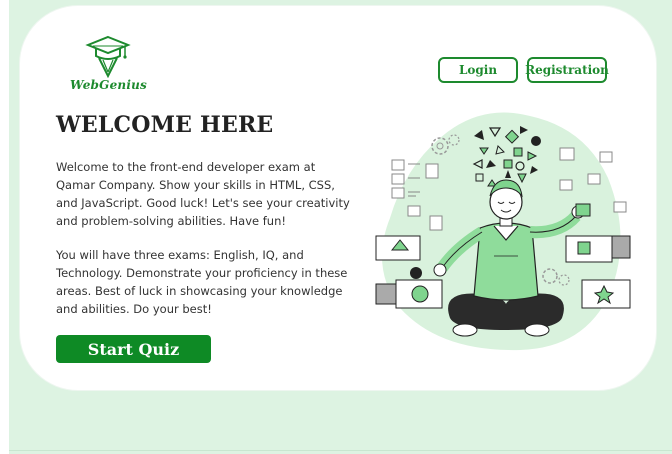  Describe the element at coordinates (165, 125) in the screenshot. I see `page-title: WELCOME HERE` at that location.